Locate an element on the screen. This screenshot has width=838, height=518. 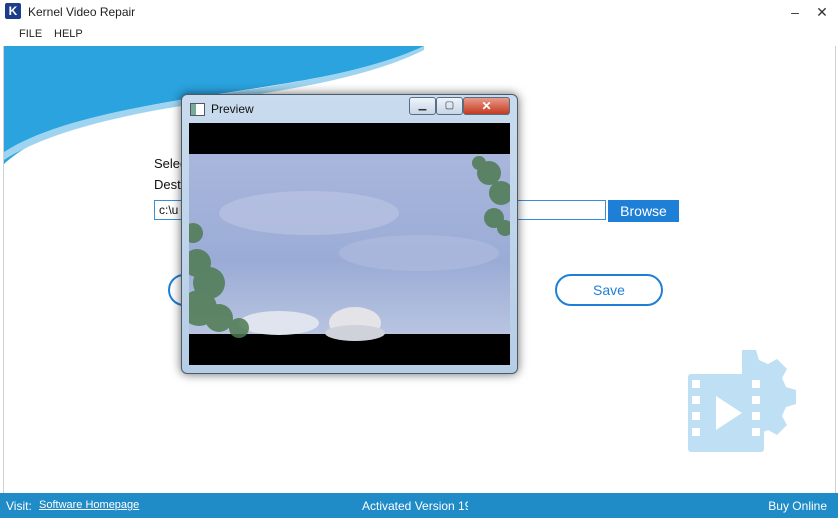
buy-online-link: Buy Online is located at coordinates (797, 506).